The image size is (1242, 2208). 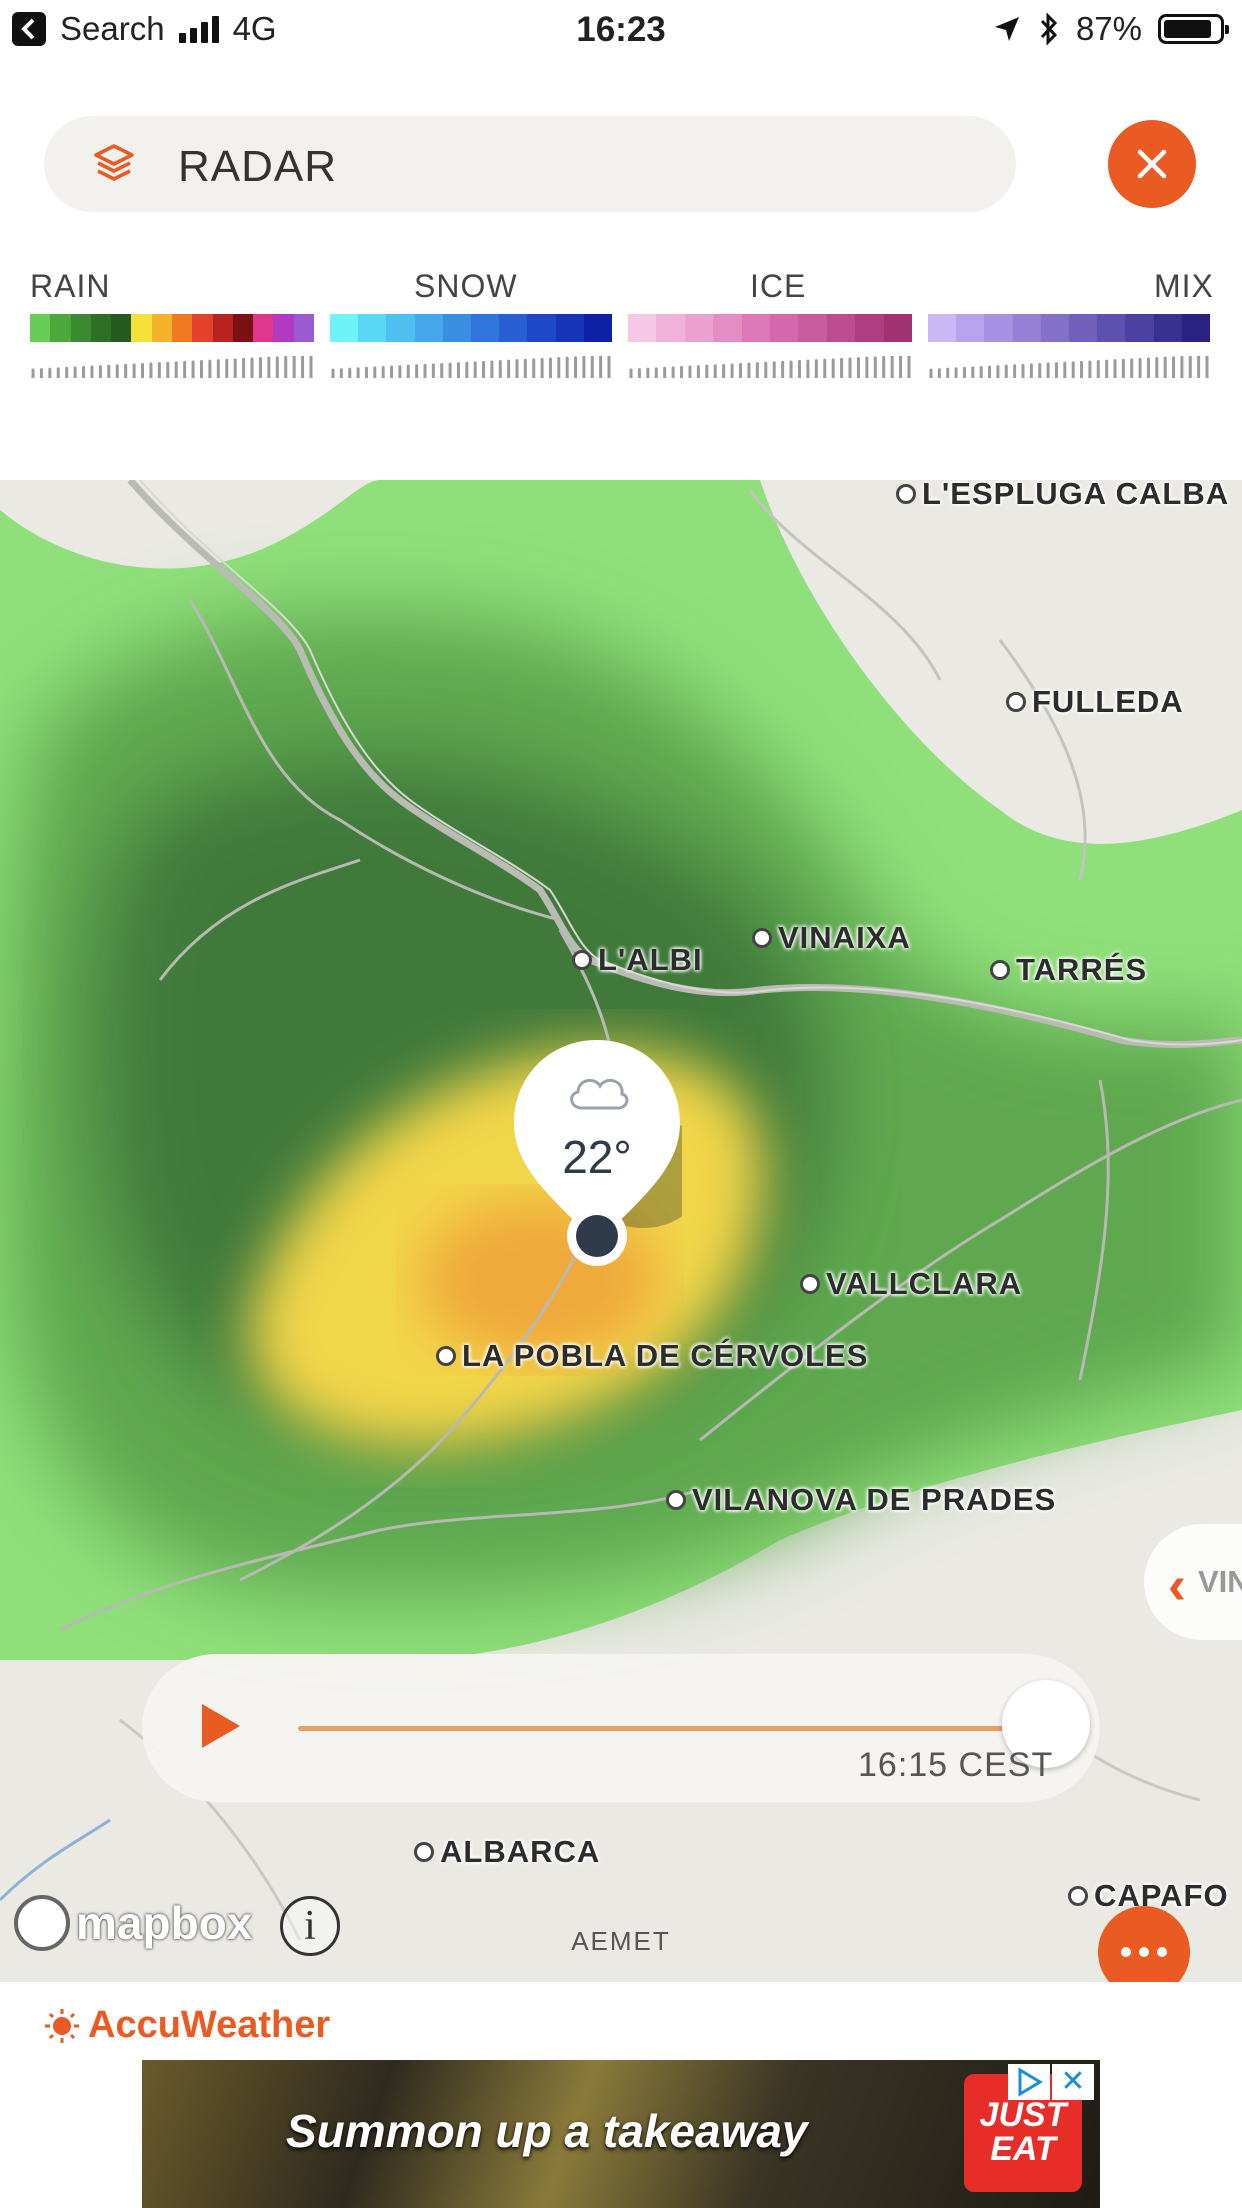 I want to click on map-town-label: TARRÉS, so click(x=1068, y=970).